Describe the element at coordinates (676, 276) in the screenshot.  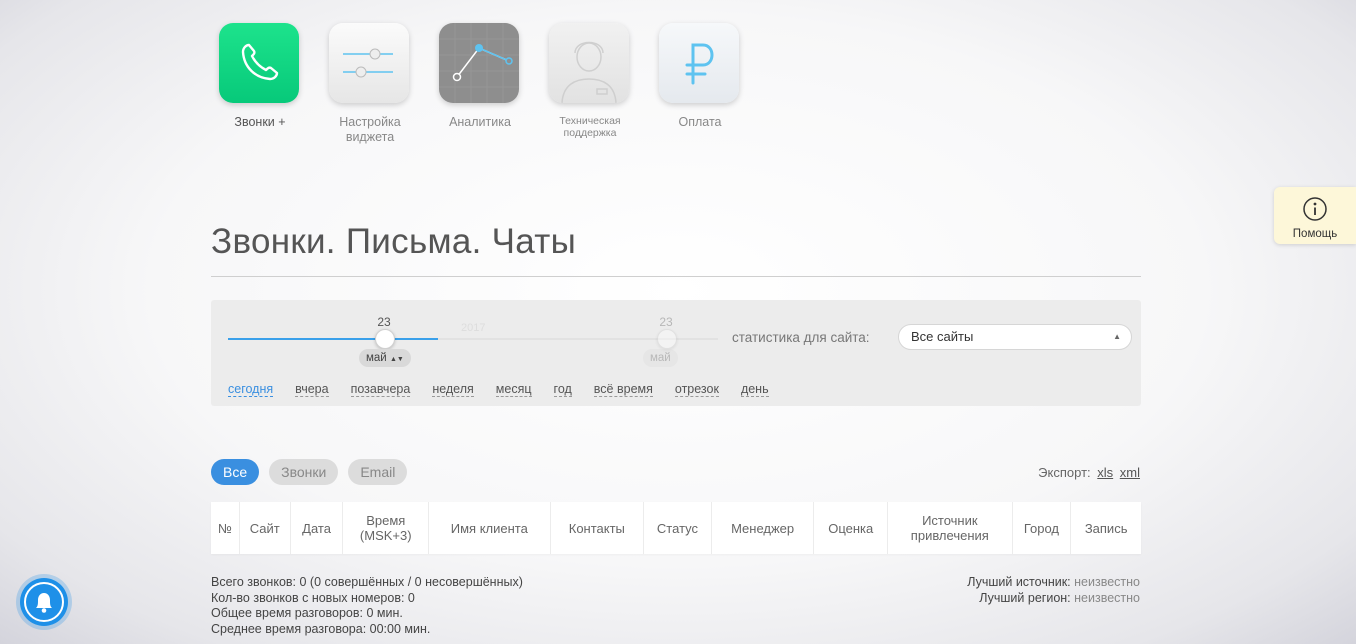
I see `title-divider` at that location.